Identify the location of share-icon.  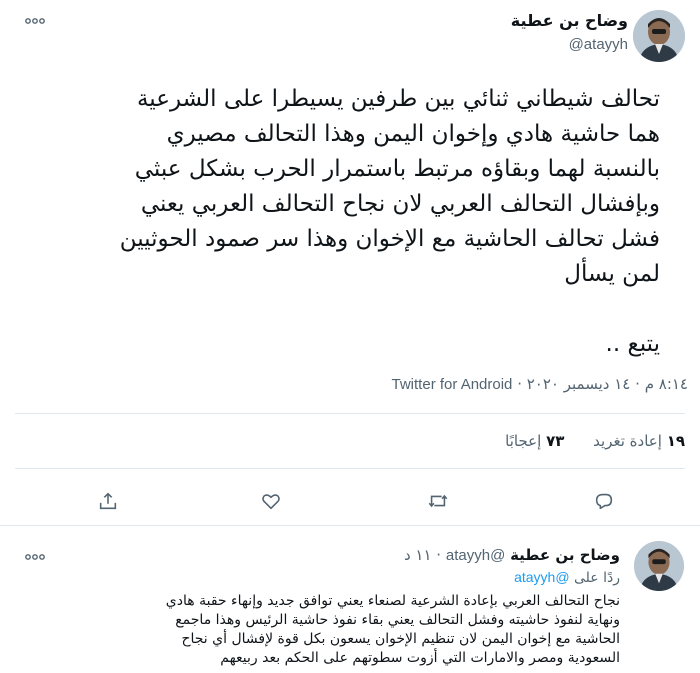
(108, 501).